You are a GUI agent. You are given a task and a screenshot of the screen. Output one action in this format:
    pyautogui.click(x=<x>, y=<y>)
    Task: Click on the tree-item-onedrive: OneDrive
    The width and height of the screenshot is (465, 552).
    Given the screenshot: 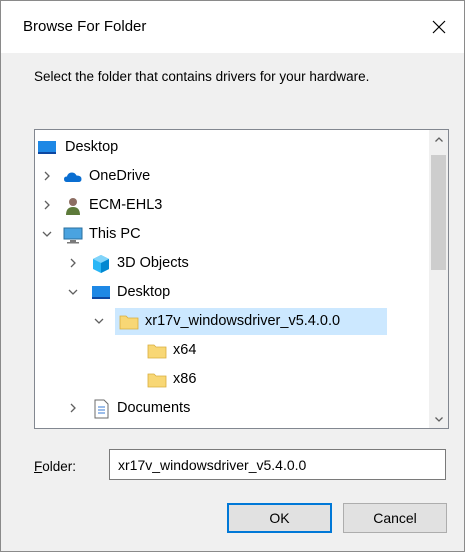 What is the action you would take?
    pyautogui.click(x=230, y=176)
    